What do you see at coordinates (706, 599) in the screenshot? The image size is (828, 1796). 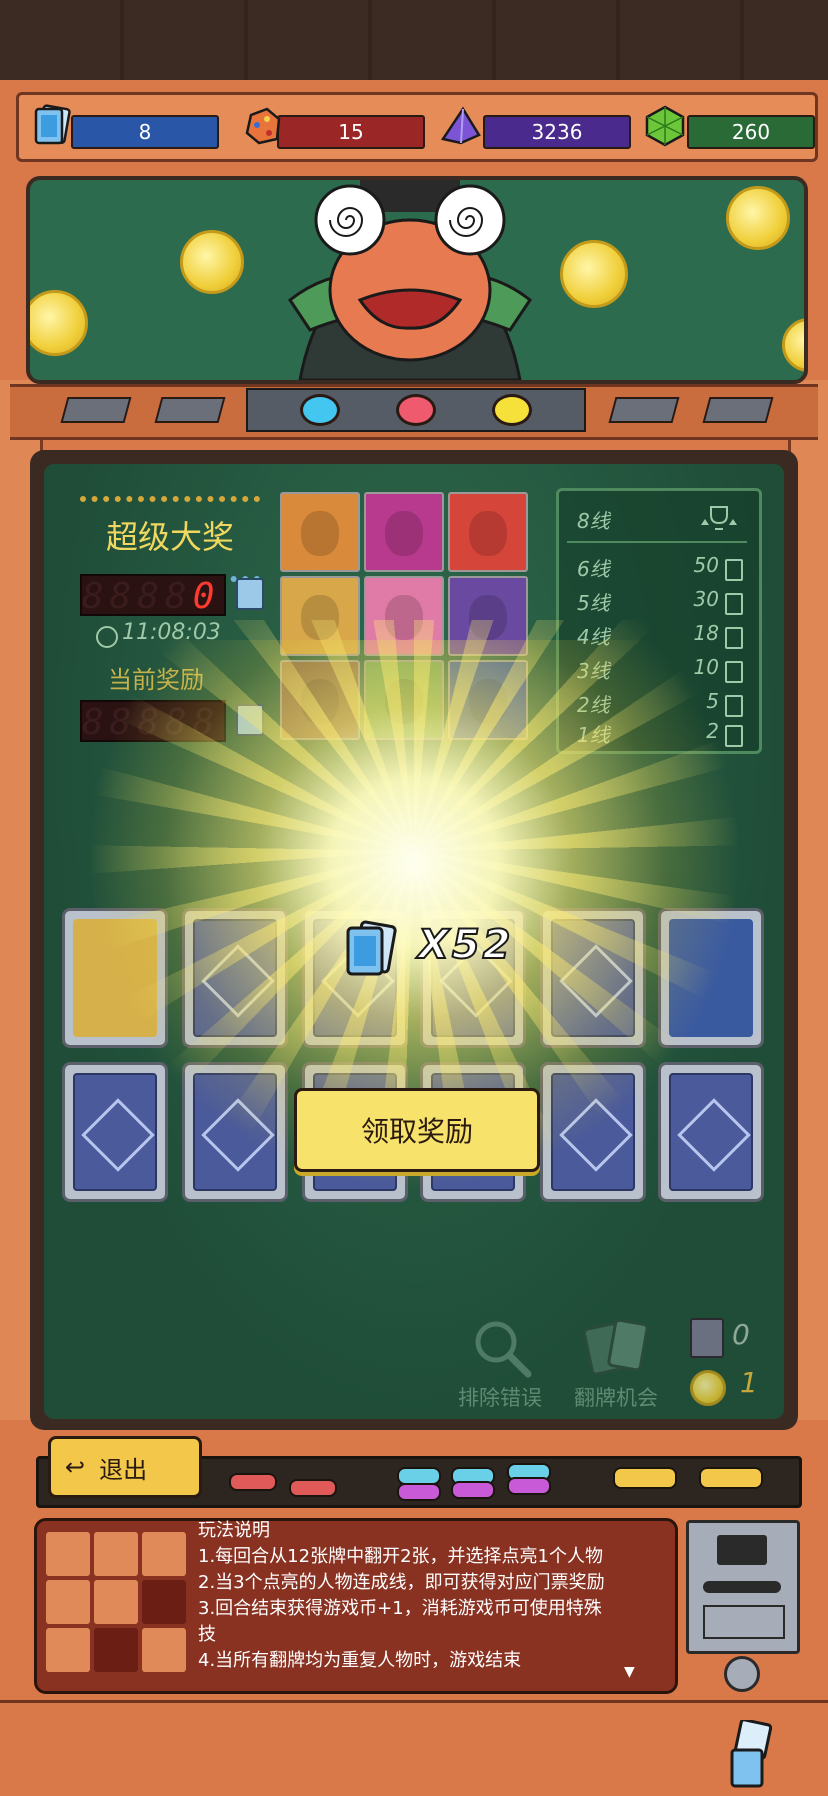 I see `payout-value: 30` at bounding box center [706, 599].